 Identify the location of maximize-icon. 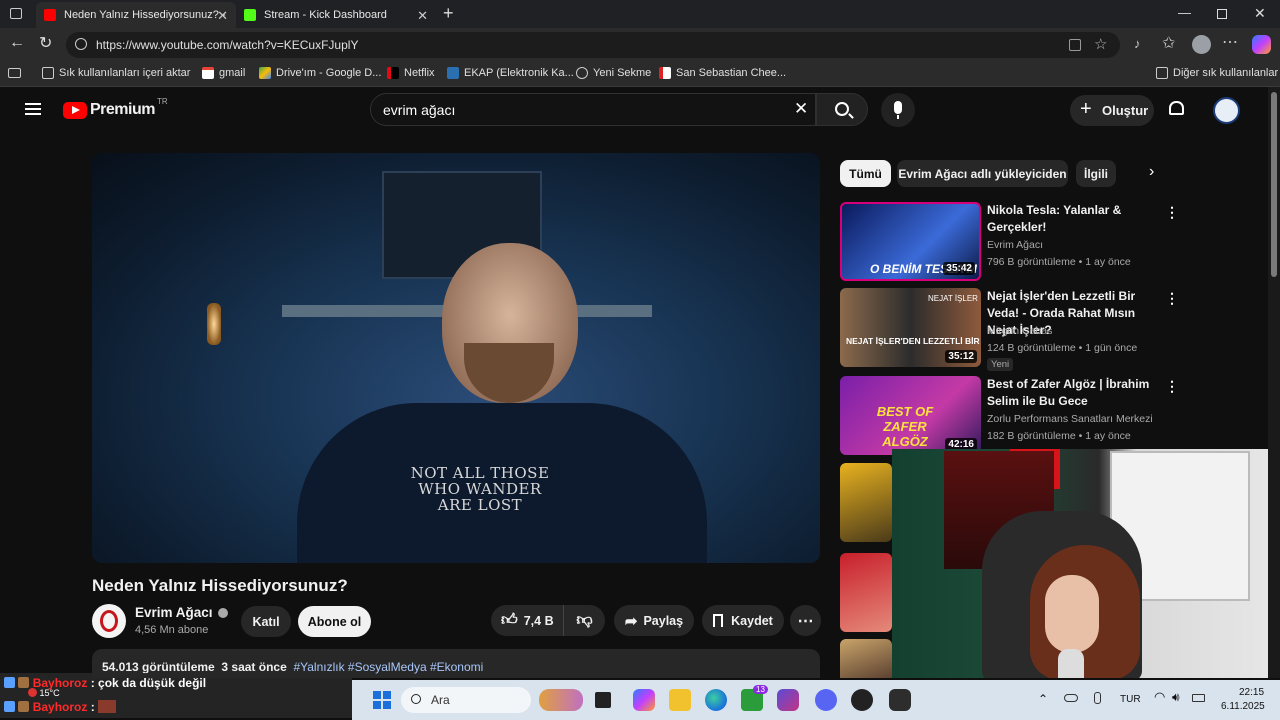
(1222, 14).